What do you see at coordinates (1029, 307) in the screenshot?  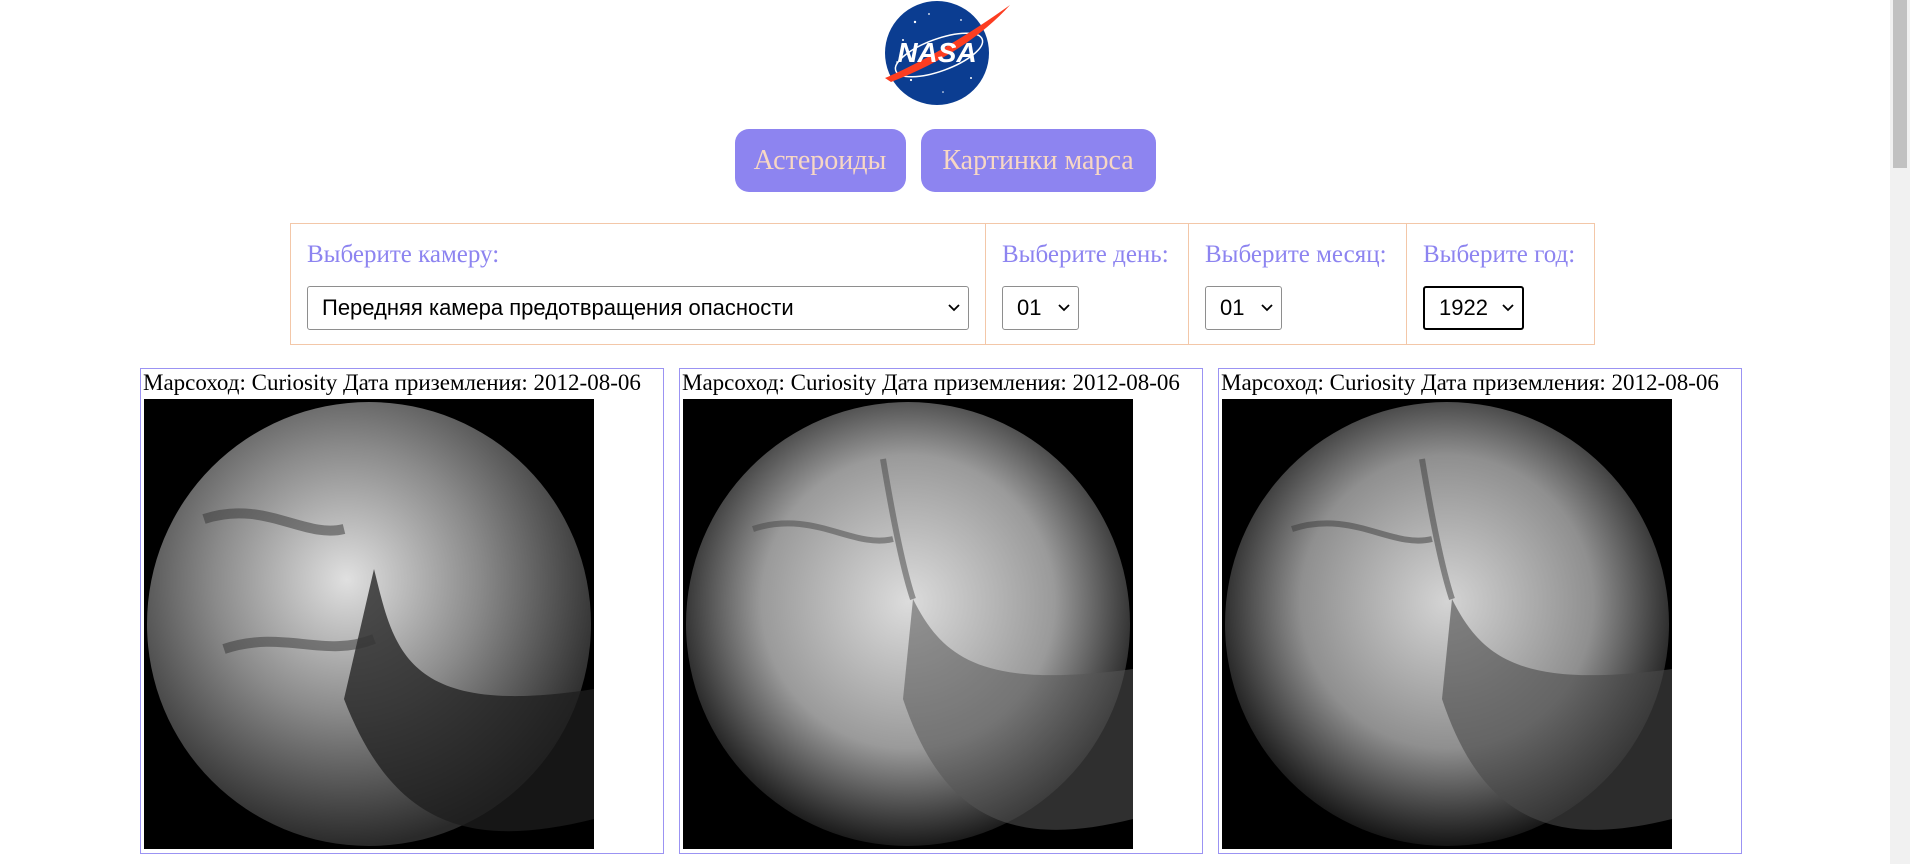 I see `day-select-value: 01` at bounding box center [1029, 307].